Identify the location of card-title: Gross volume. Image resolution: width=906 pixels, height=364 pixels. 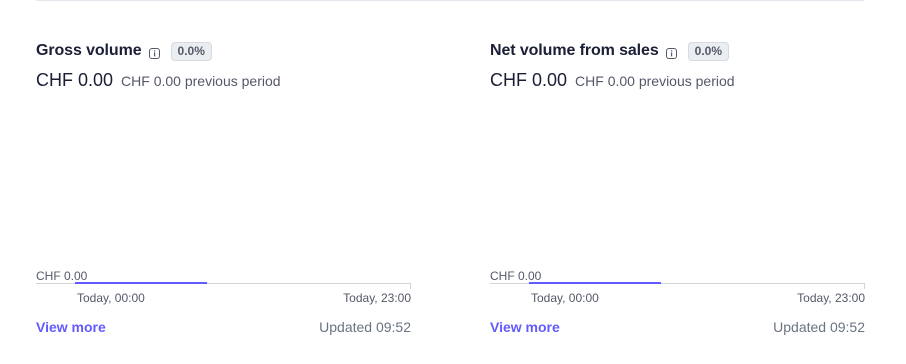
(89, 50).